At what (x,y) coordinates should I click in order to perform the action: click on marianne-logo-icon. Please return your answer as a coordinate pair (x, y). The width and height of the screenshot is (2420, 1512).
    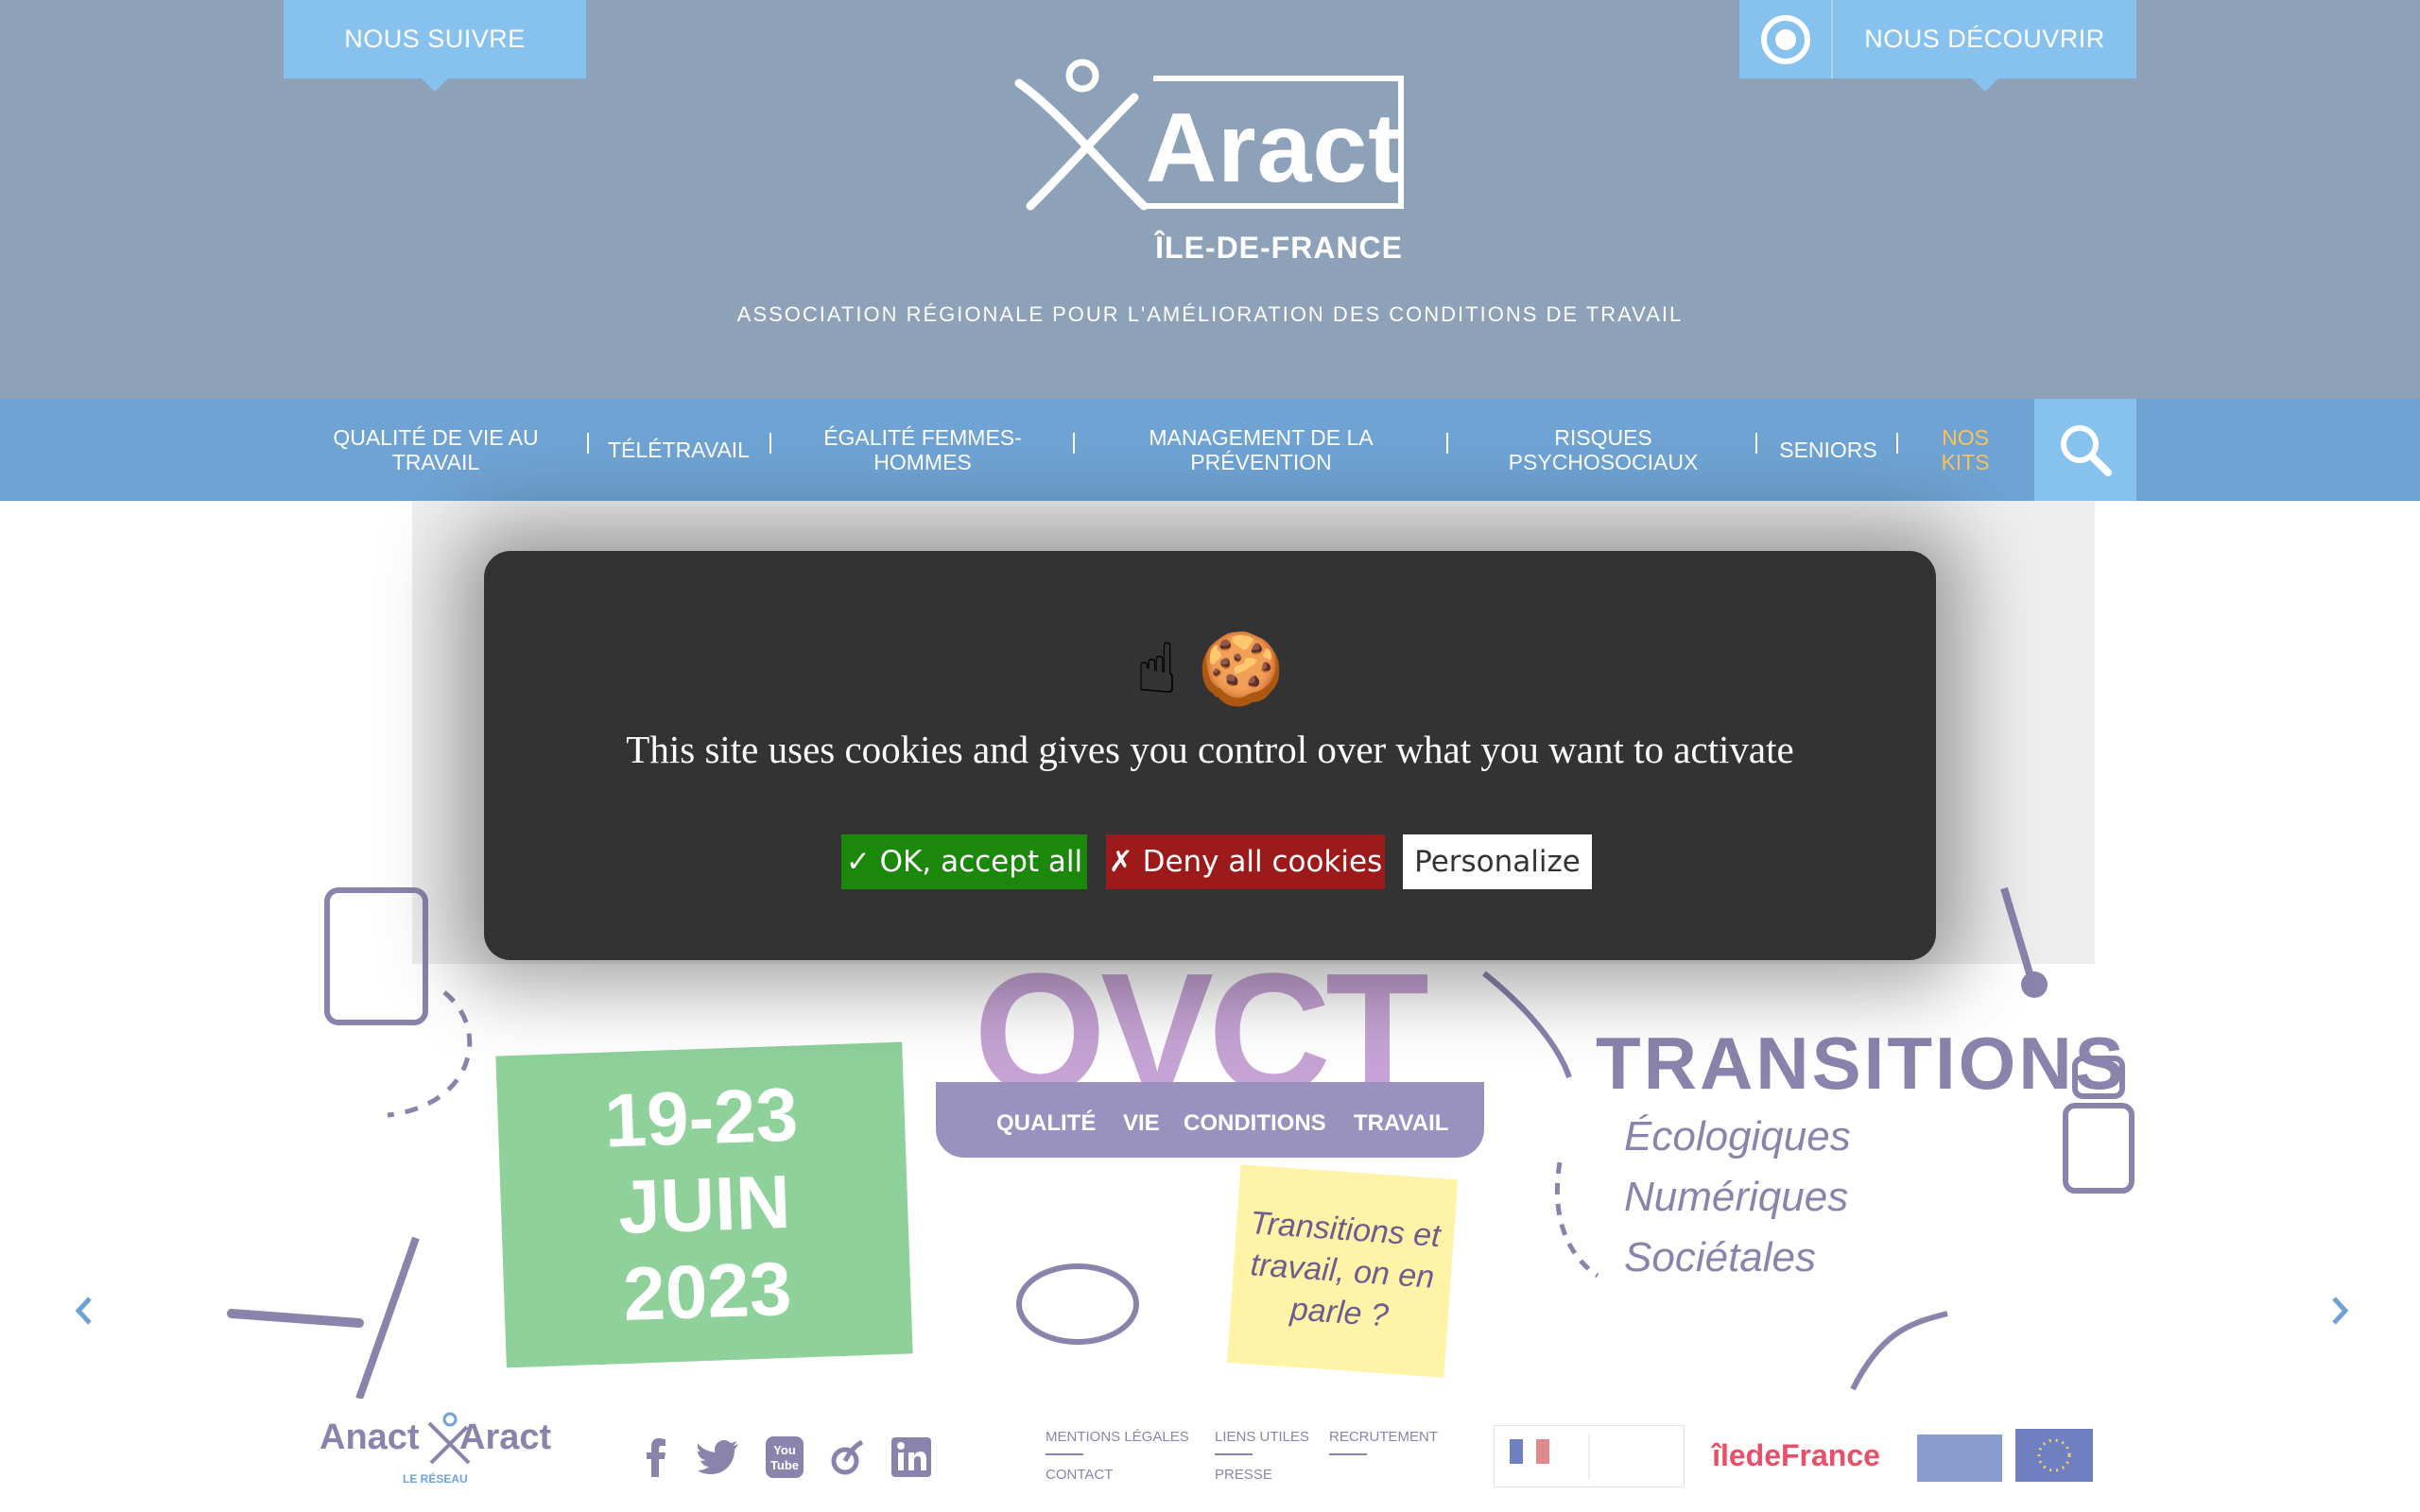
    Looking at the image, I should click on (1550, 1456).